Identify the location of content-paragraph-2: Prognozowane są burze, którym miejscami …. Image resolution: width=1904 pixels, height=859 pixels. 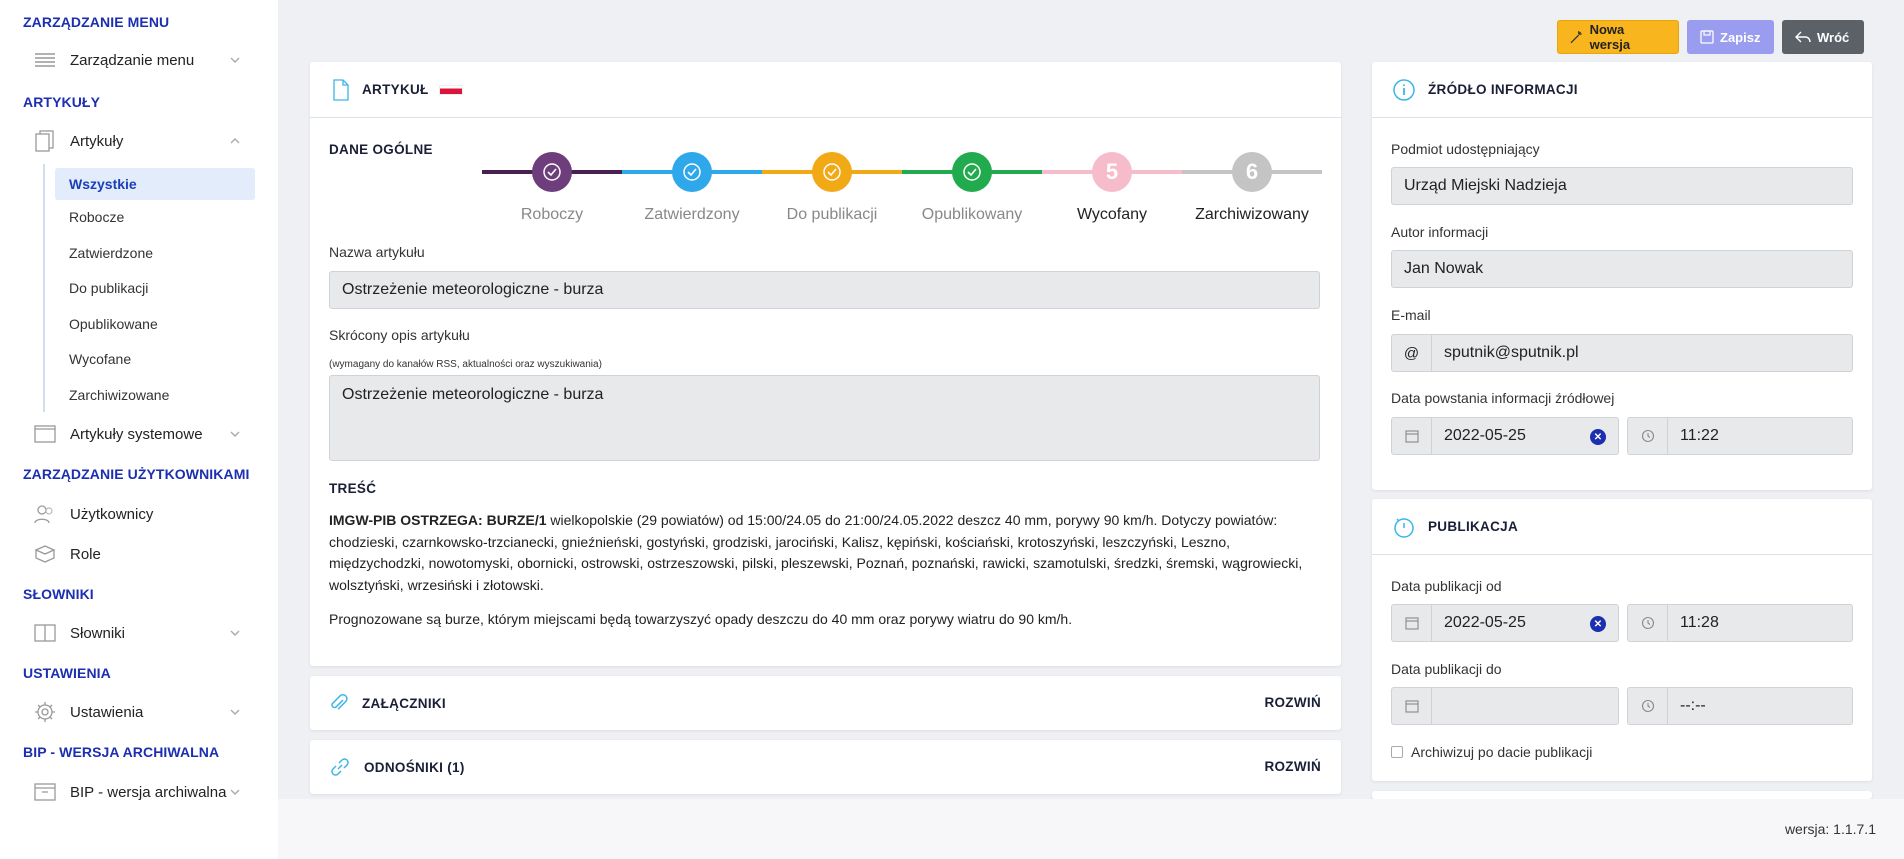
(824, 620).